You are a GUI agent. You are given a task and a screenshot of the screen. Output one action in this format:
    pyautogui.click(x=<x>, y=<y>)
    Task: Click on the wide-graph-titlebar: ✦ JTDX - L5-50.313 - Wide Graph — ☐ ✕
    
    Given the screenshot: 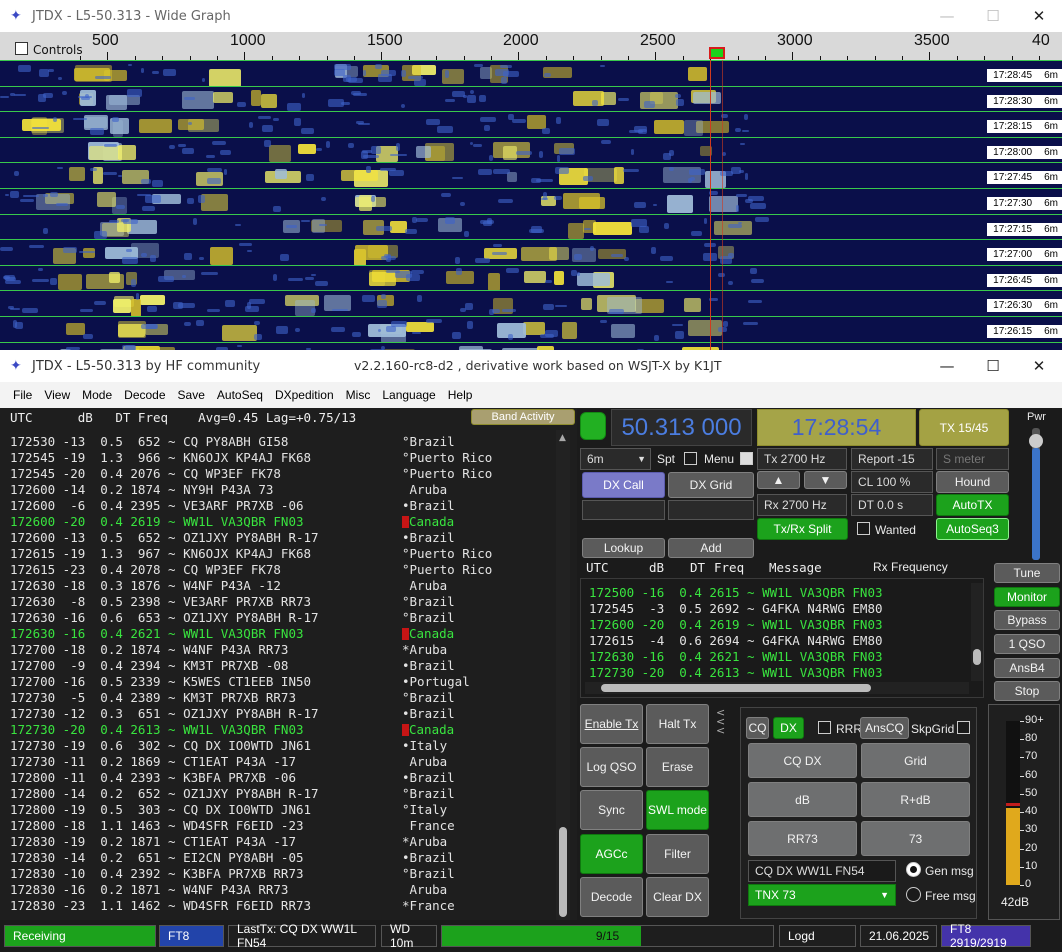 What is the action you would take?
    pyautogui.click(x=531, y=16)
    